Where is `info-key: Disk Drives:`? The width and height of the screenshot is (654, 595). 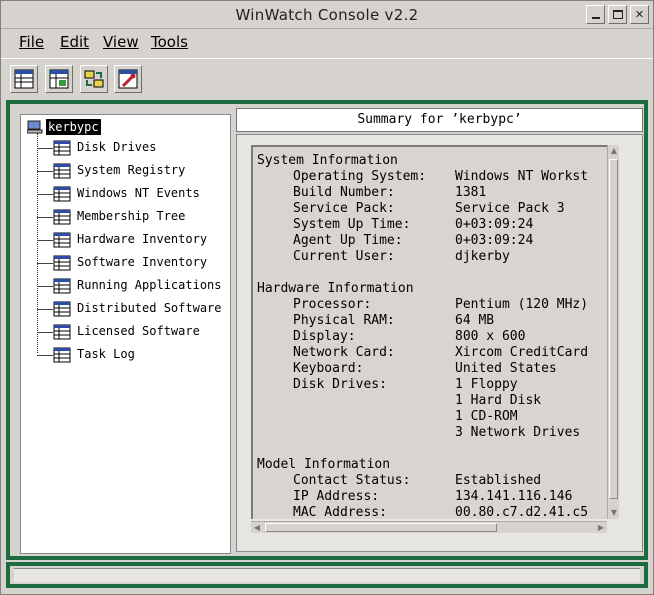
info-key: Disk Drives: is located at coordinates (340, 384).